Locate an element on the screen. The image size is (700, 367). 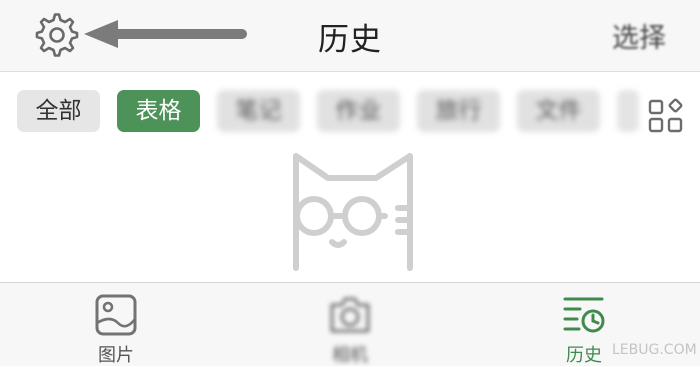
chip-overflow is located at coordinates (628, 111).